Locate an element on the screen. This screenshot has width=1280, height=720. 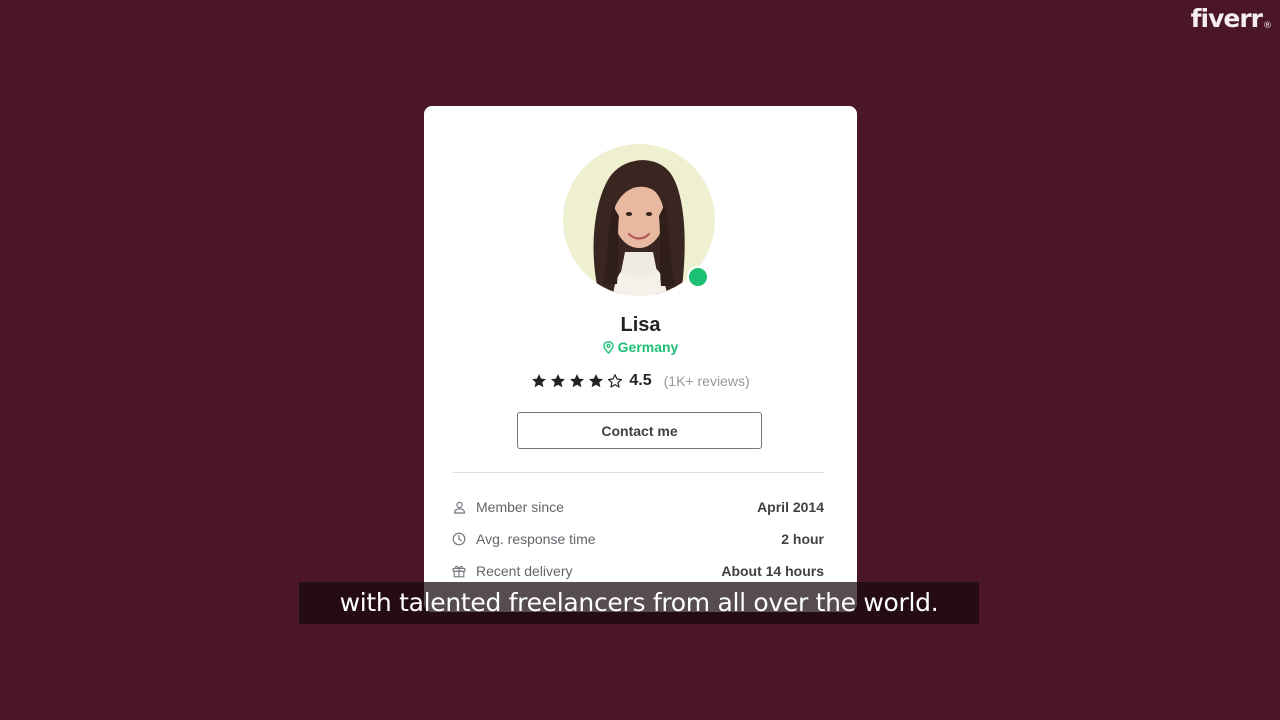
stat-label: Member since is located at coordinates (520, 507).